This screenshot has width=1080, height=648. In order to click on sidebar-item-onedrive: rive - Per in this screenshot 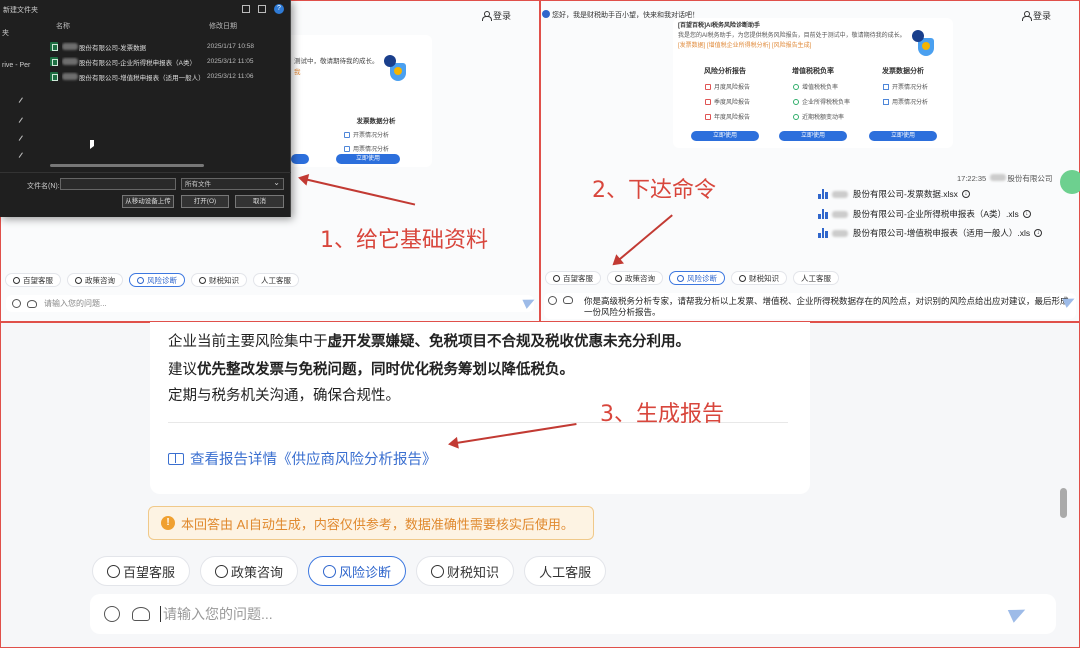, I will do `click(16, 65)`.